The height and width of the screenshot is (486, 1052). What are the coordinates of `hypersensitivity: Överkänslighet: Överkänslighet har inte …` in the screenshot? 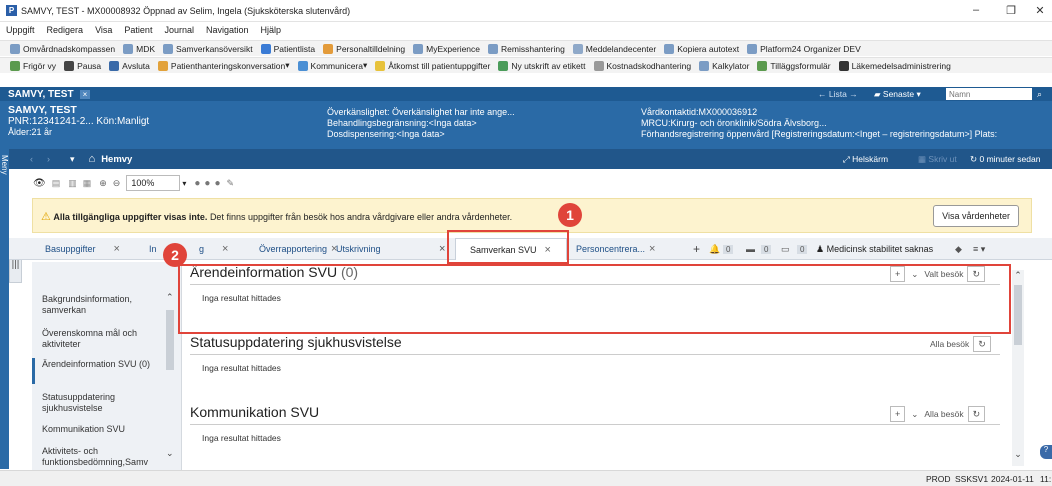 It's located at (421, 112).